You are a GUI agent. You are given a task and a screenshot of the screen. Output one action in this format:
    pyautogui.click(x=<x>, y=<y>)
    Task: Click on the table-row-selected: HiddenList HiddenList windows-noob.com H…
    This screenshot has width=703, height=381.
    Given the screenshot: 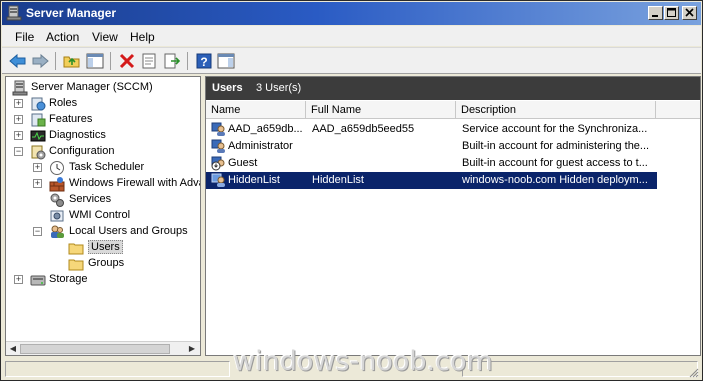 What is the action you would take?
    pyautogui.click(x=431, y=180)
    